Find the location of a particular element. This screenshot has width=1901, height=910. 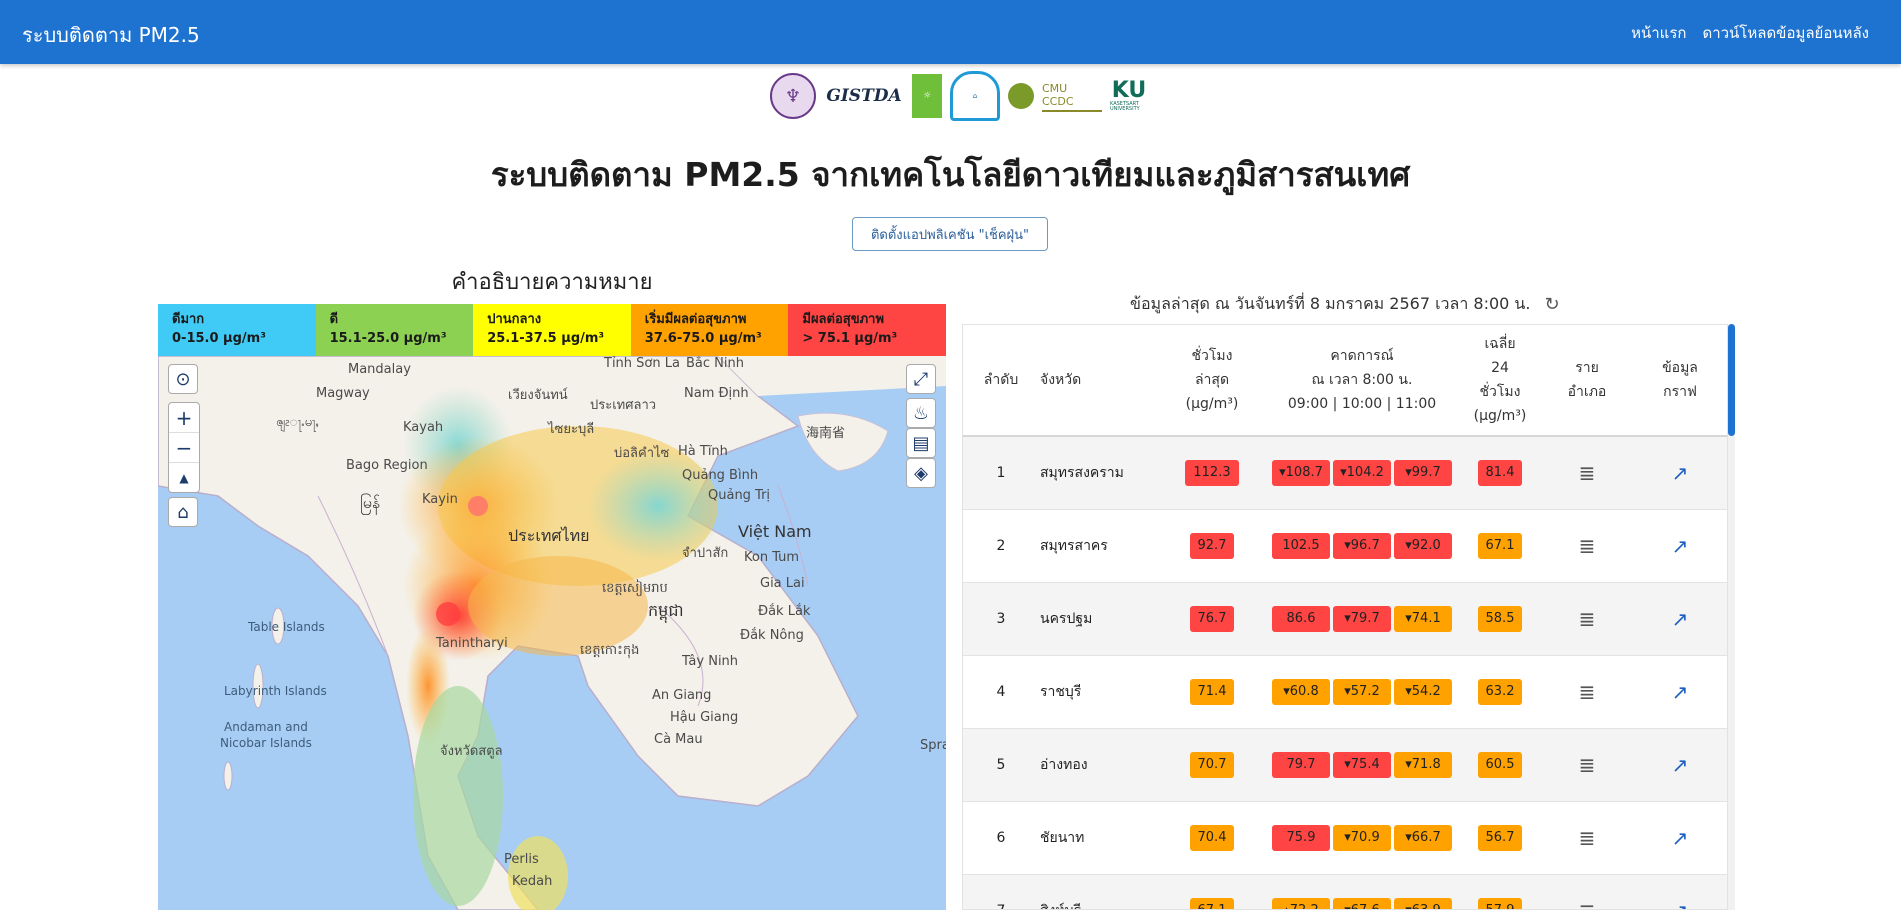

average-value-badge: 58.5 is located at coordinates (1500, 619).